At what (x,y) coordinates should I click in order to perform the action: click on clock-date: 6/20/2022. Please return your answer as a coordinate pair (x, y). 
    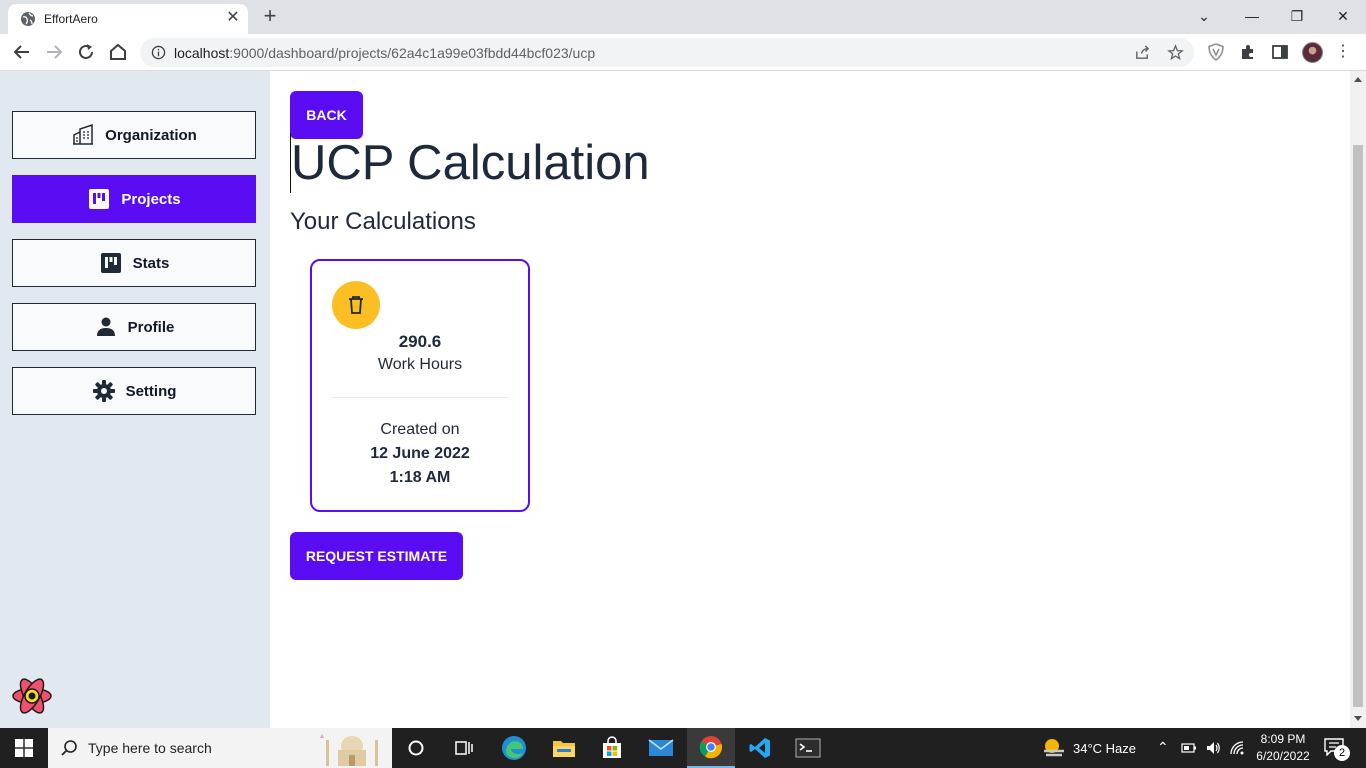
    Looking at the image, I should click on (1283, 756).